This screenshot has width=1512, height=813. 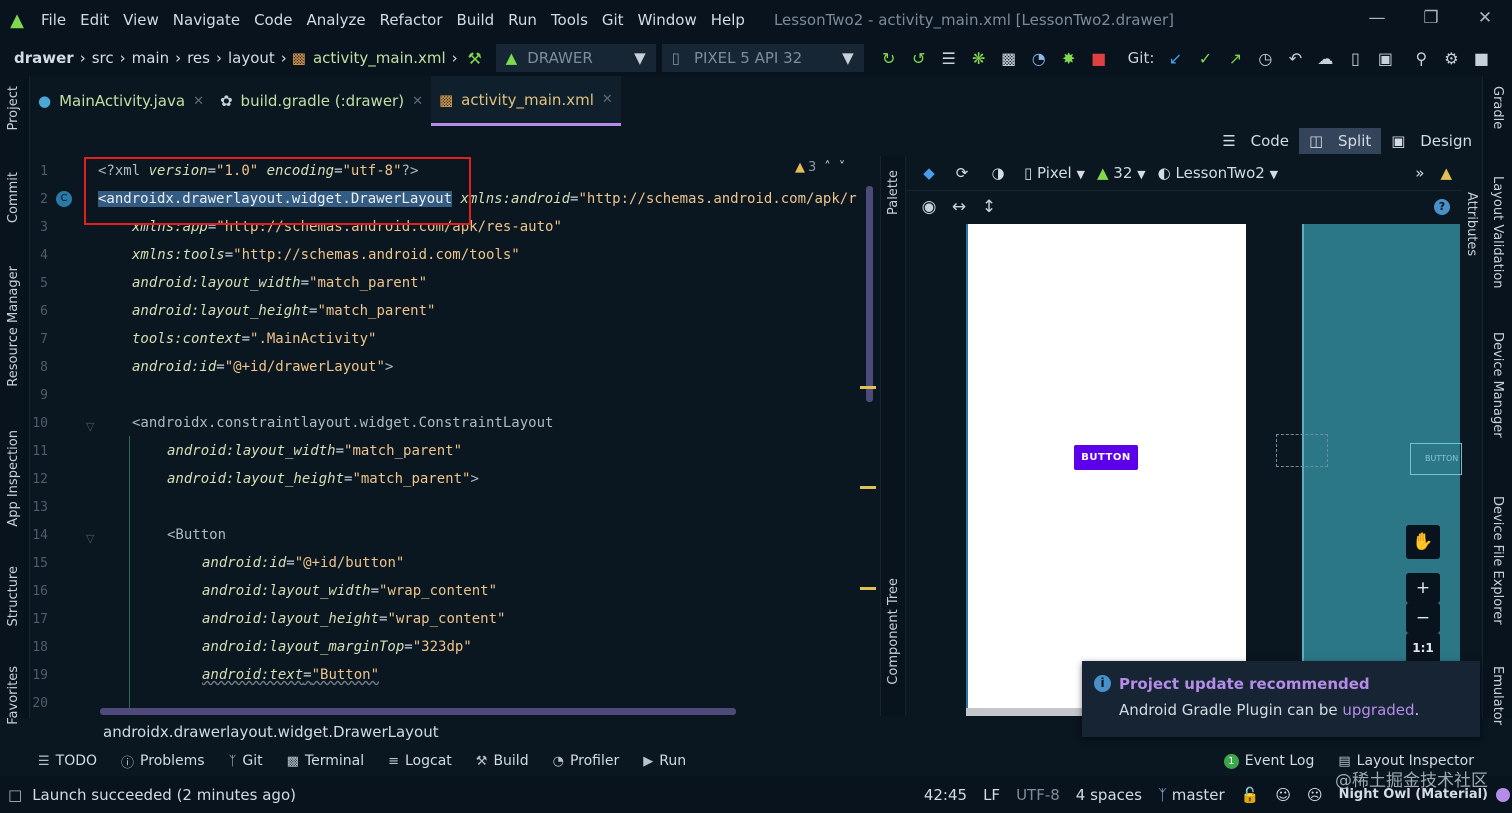 What do you see at coordinates (1355, 58) in the screenshot?
I see `device-manager-icon: ▯` at bounding box center [1355, 58].